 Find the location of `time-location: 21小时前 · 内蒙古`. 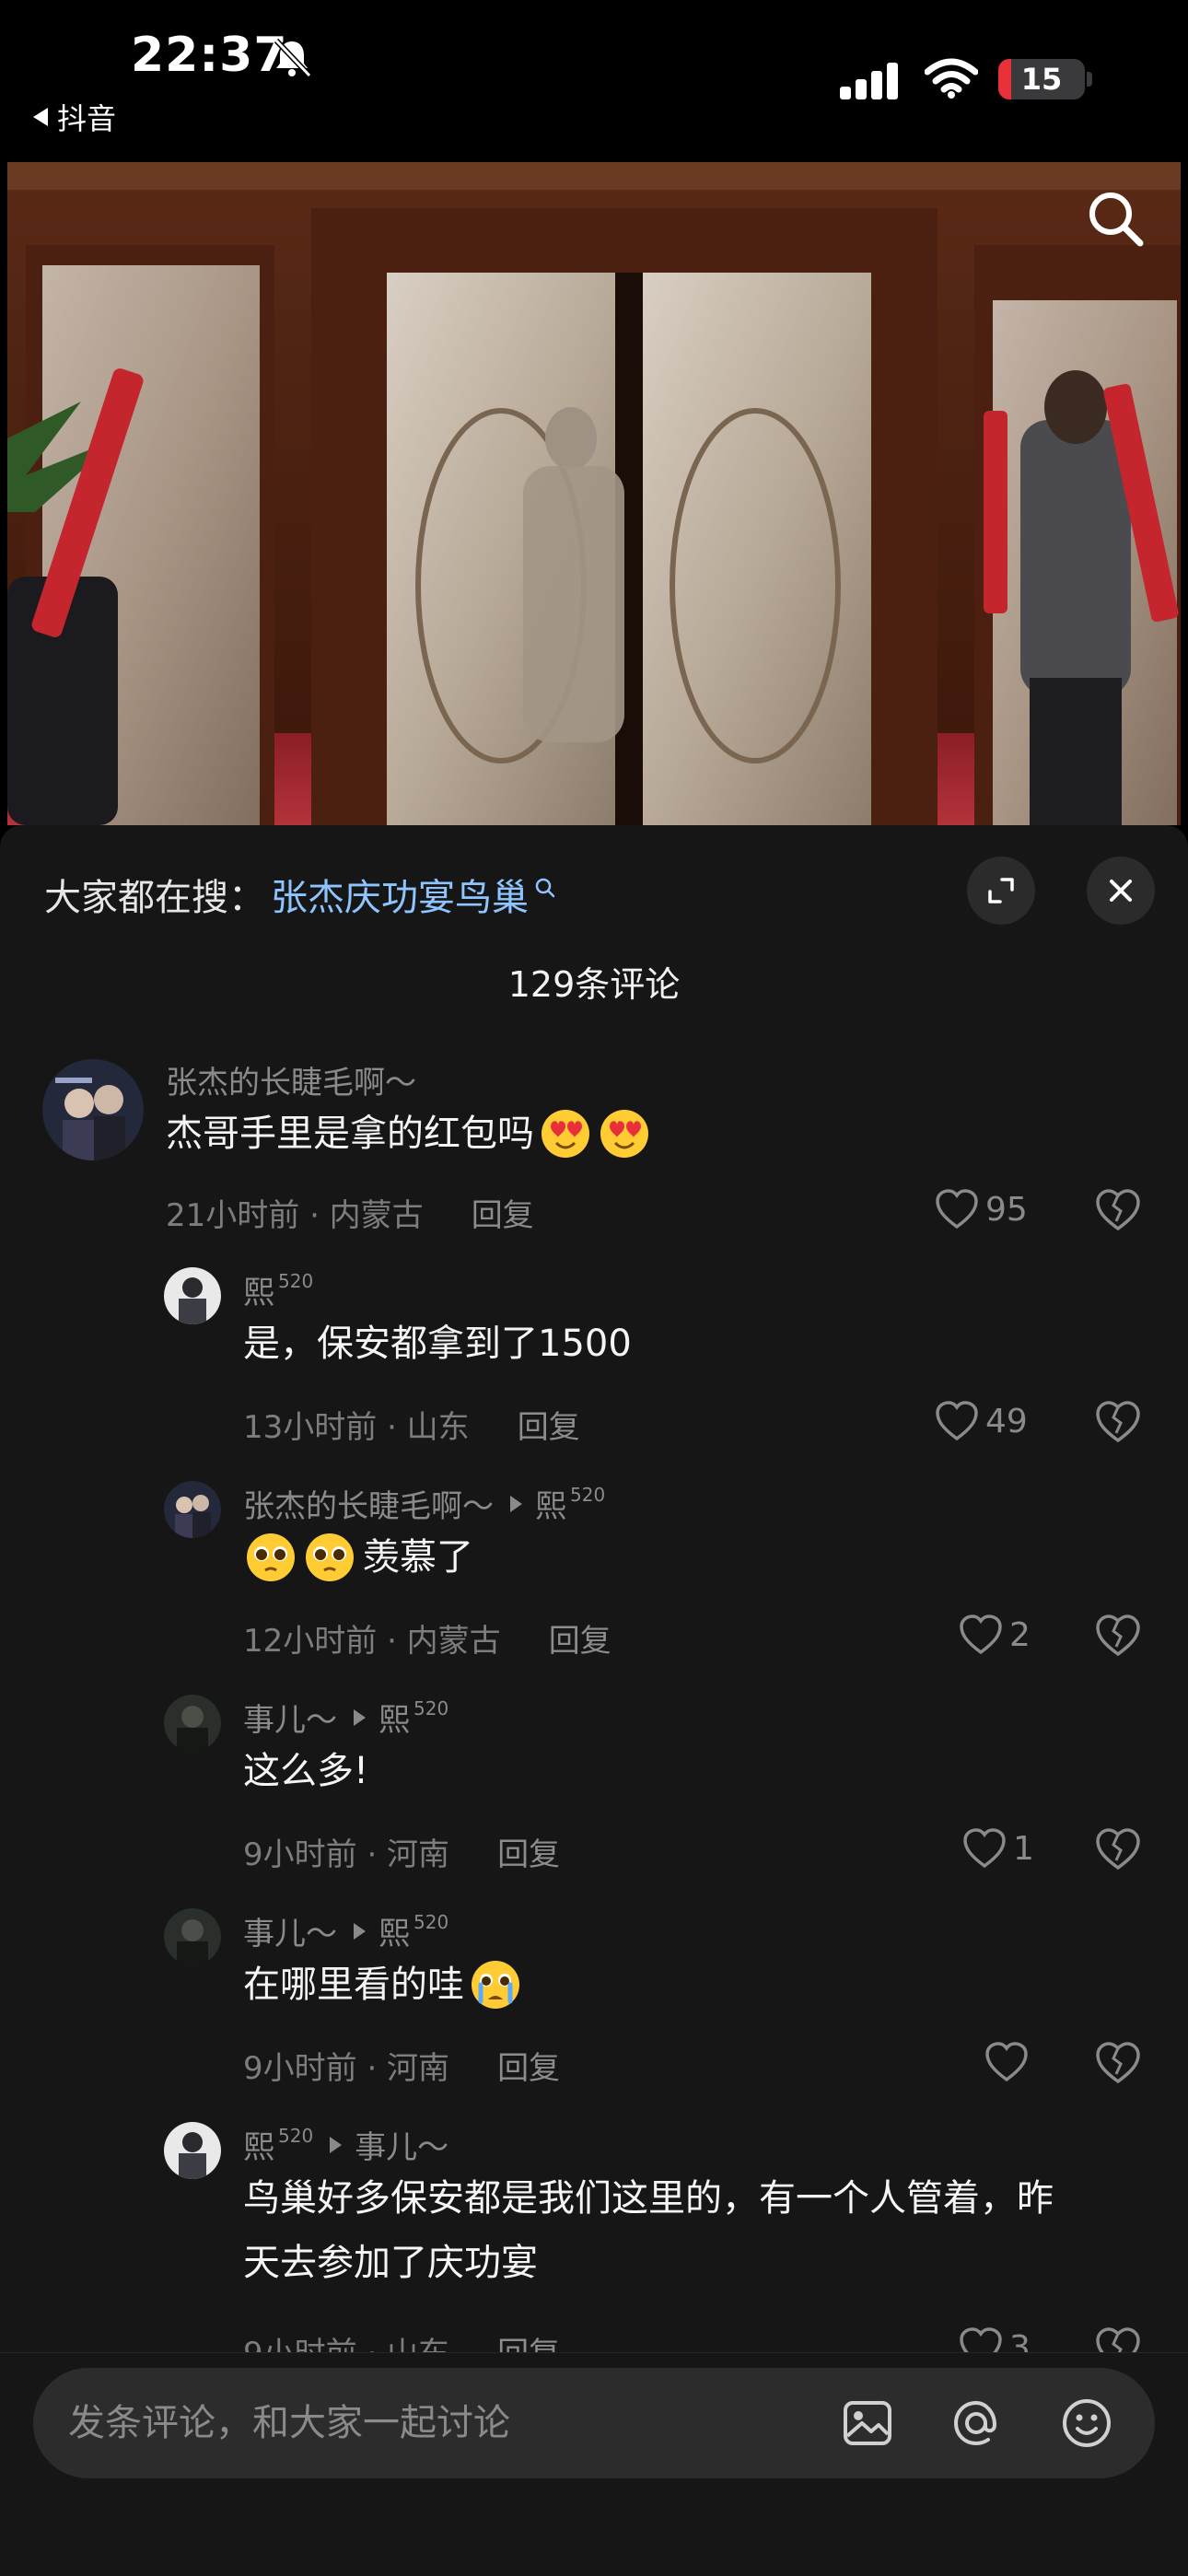

time-location: 21小时前 · 内蒙古 is located at coordinates (295, 1215).